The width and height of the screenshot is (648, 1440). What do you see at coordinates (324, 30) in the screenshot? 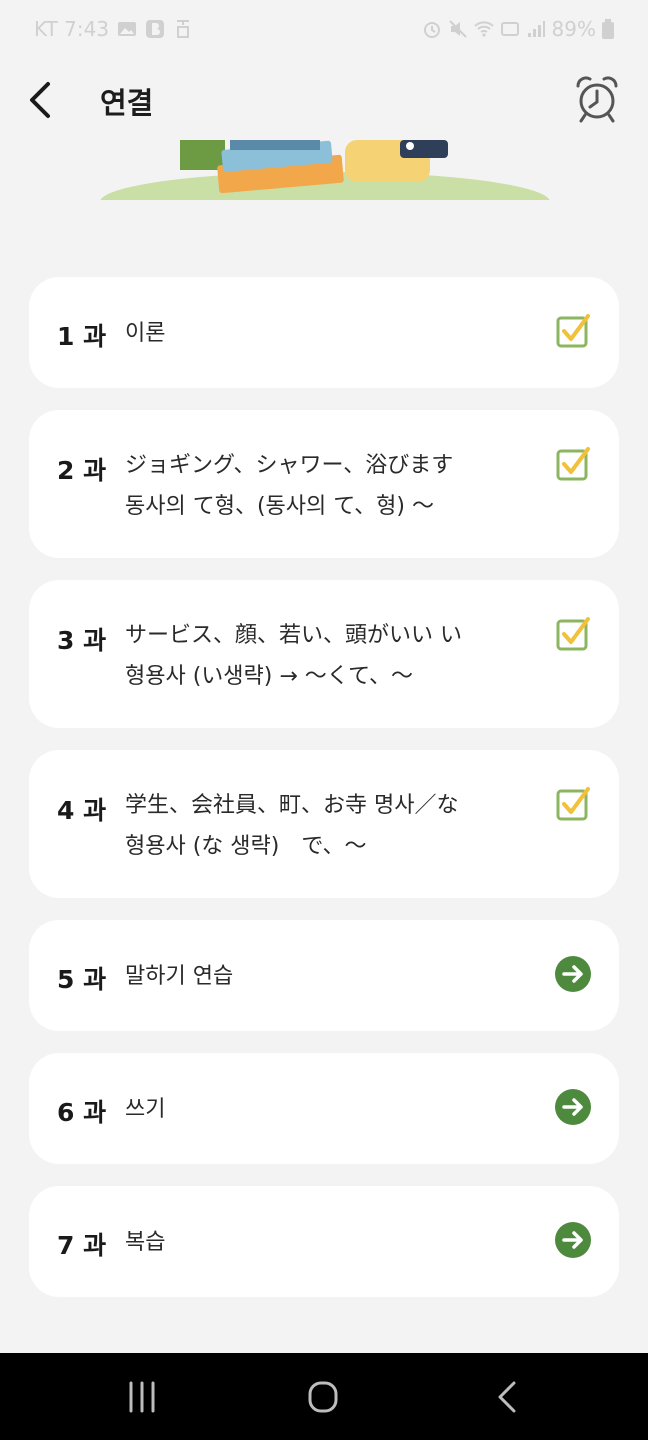
I see `status-bar: KT 7:43 89%` at bounding box center [324, 30].